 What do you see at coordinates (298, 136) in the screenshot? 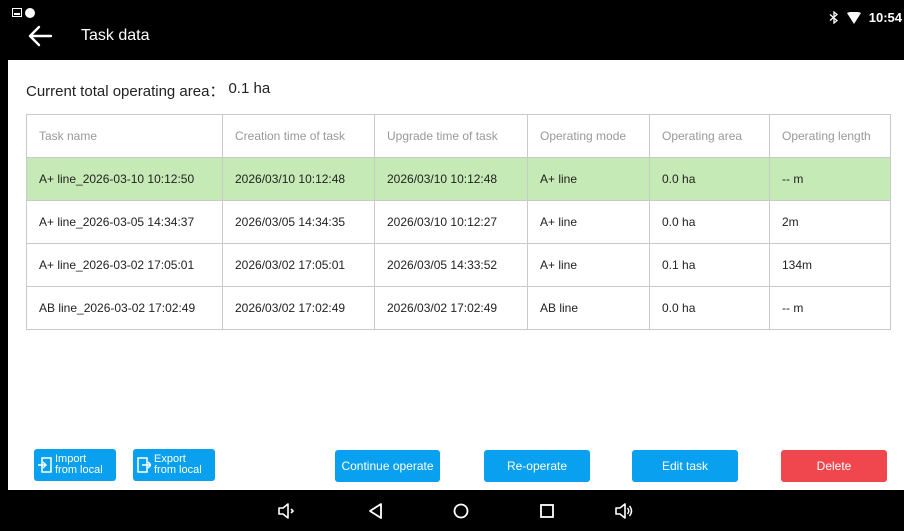
I see `header-creation-time: Creation time of task` at bounding box center [298, 136].